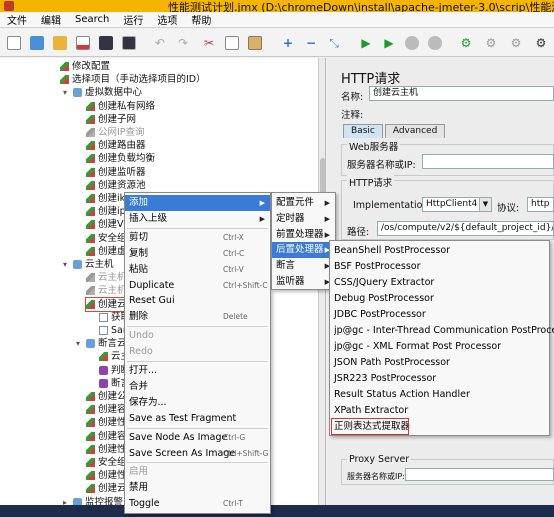 The width and height of the screenshot is (554, 517). What do you see at coordinates (183, 43) in the screenshot?
I see `redo-icon: ↷` at bounding box center [183, 43].